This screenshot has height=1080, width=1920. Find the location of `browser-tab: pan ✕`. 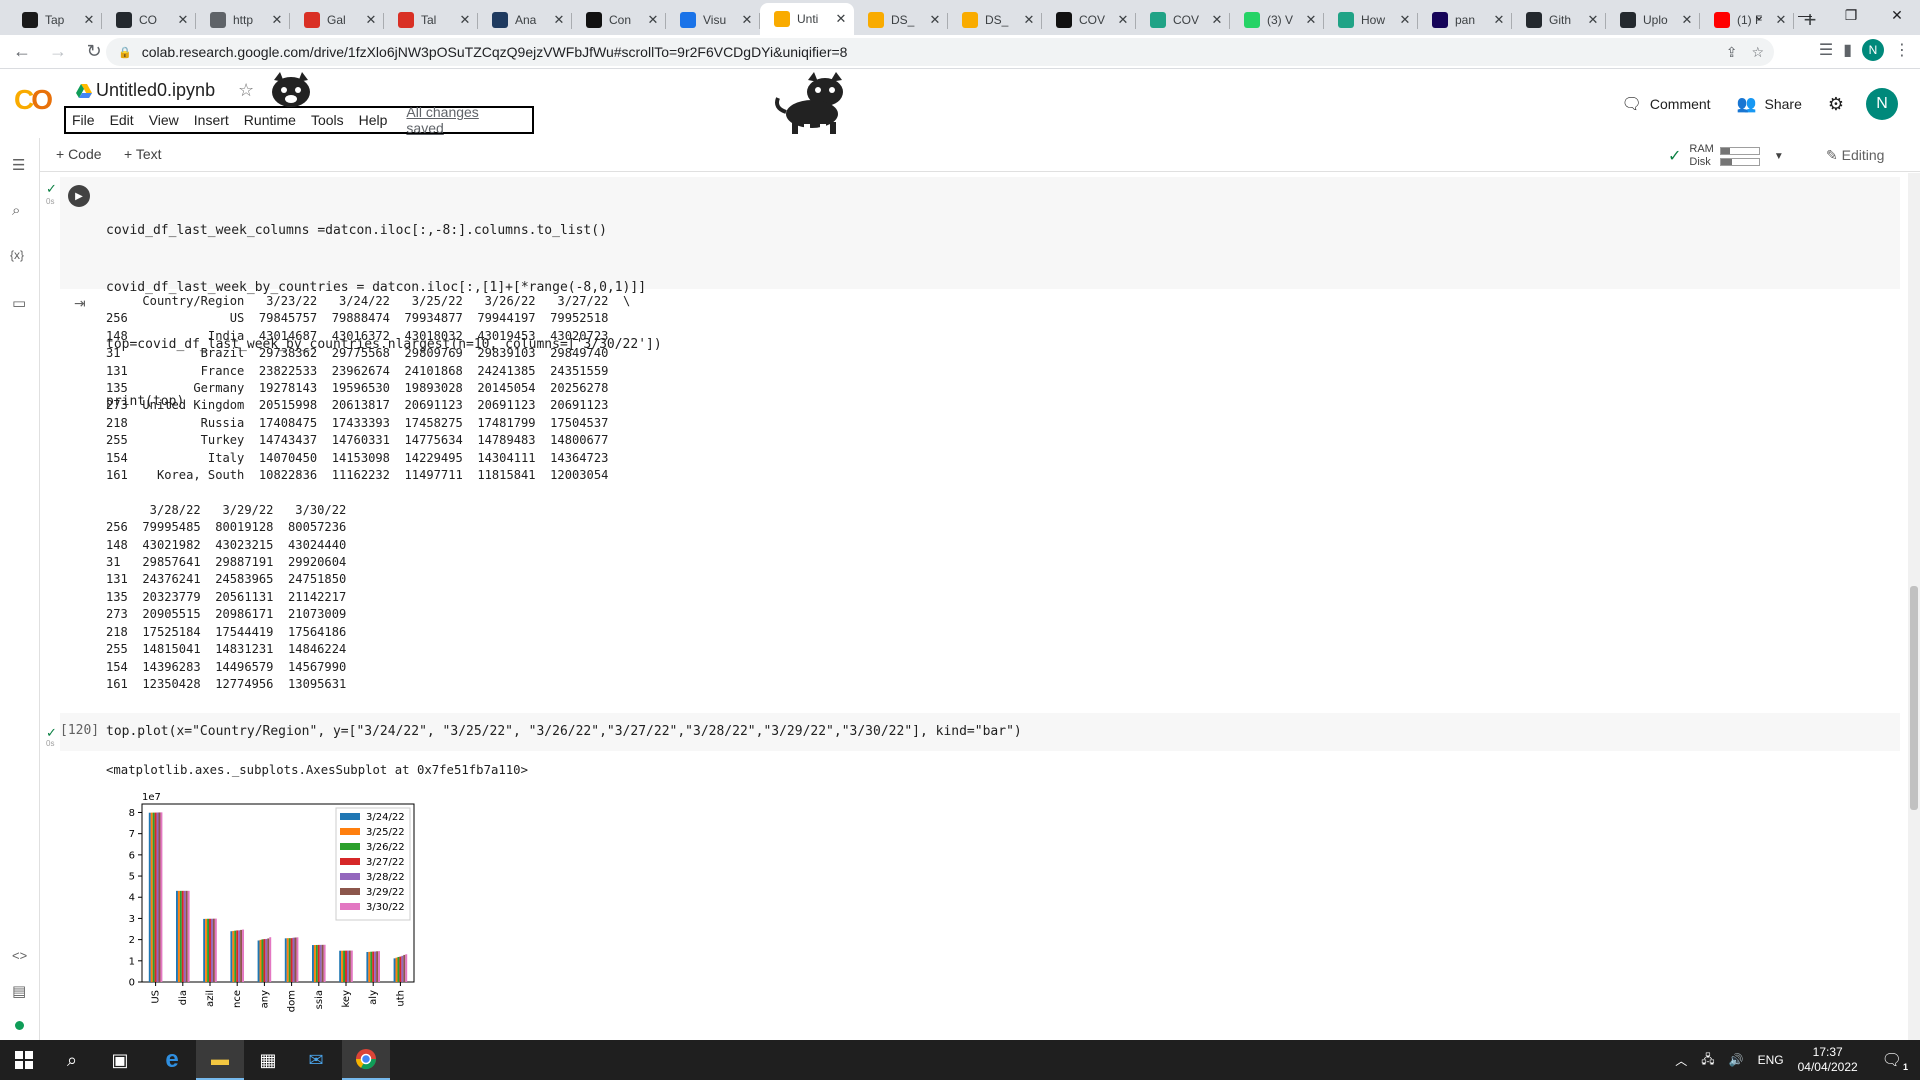

browser-tab: pan ✕ is located at coordinates (1465, 20).